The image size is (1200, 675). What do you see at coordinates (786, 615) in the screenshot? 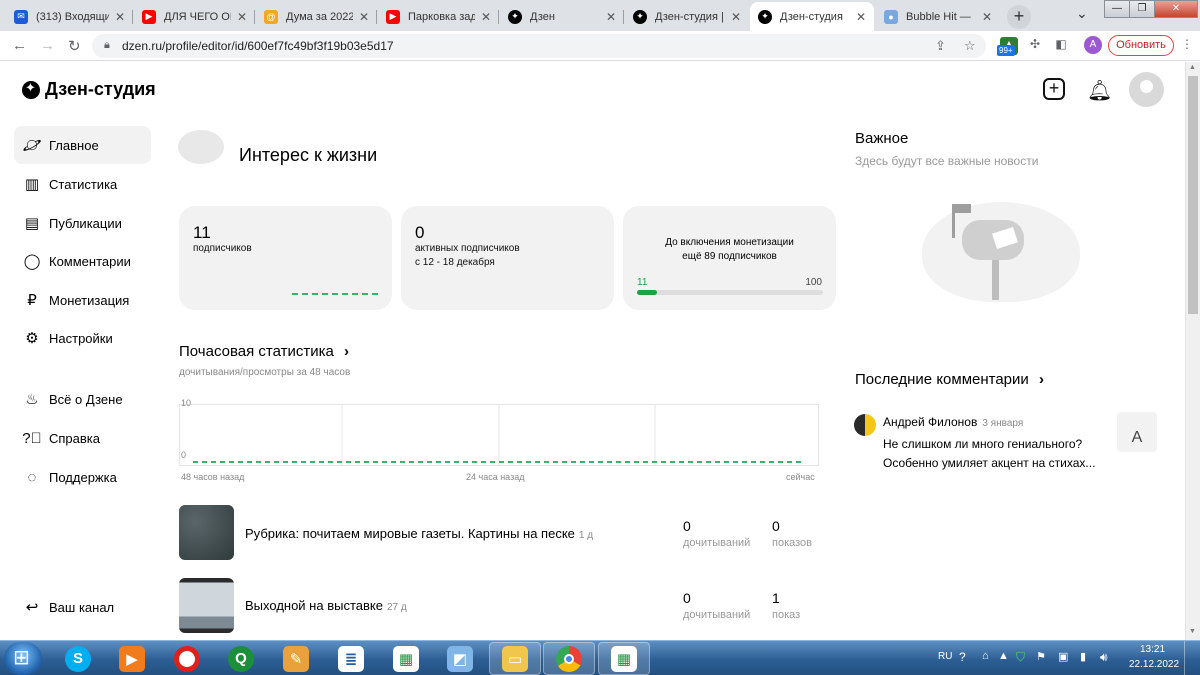
I see `publication-views-label: показ` at bounding box center [786, 615].